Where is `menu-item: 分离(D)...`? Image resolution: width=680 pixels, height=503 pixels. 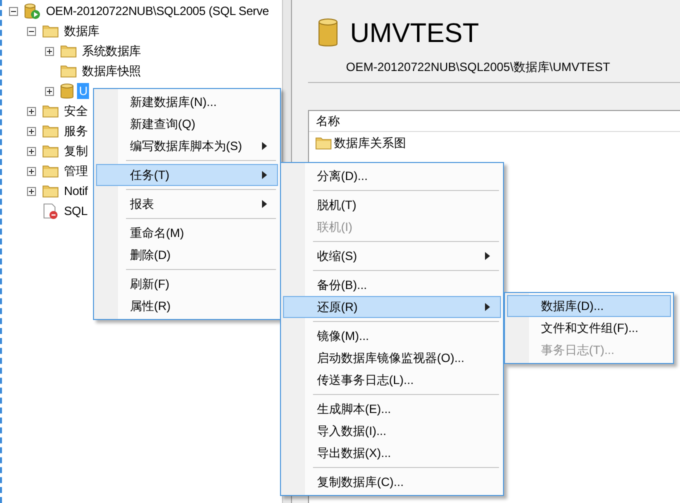
menu-item: 分离(D)... is located at coordinates (392, 176).